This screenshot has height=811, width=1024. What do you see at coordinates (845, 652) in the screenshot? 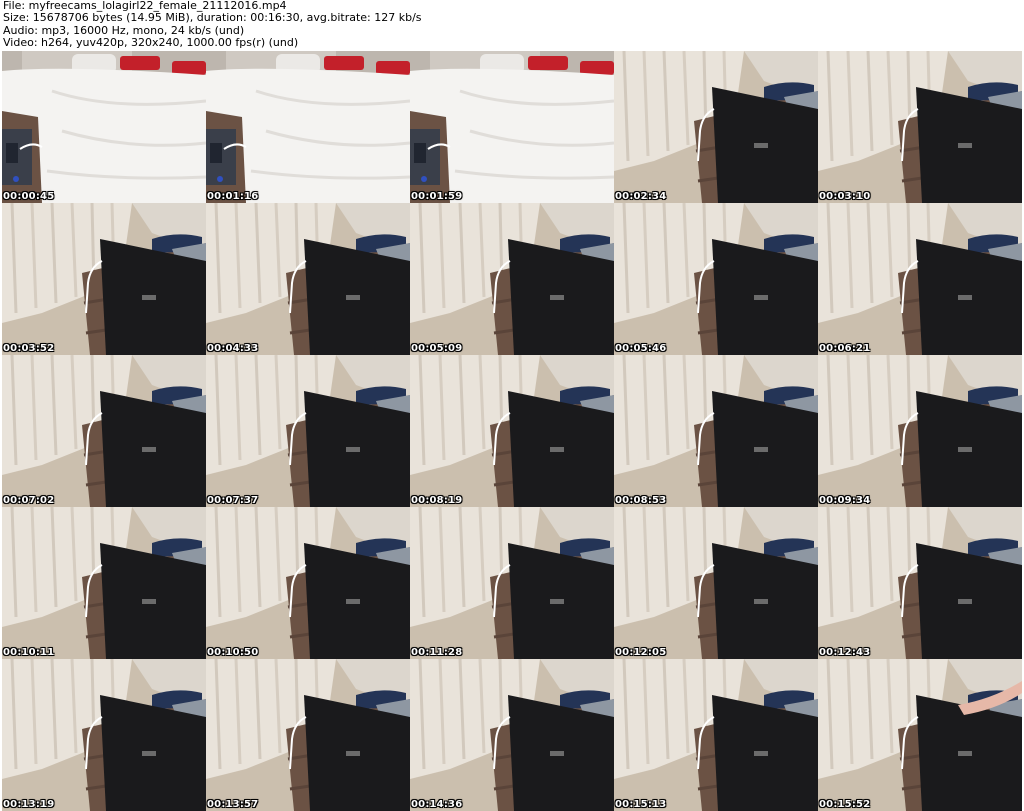
I see `thumbnail-timestamp: 00:12:43` at bounding box center [845, 652].